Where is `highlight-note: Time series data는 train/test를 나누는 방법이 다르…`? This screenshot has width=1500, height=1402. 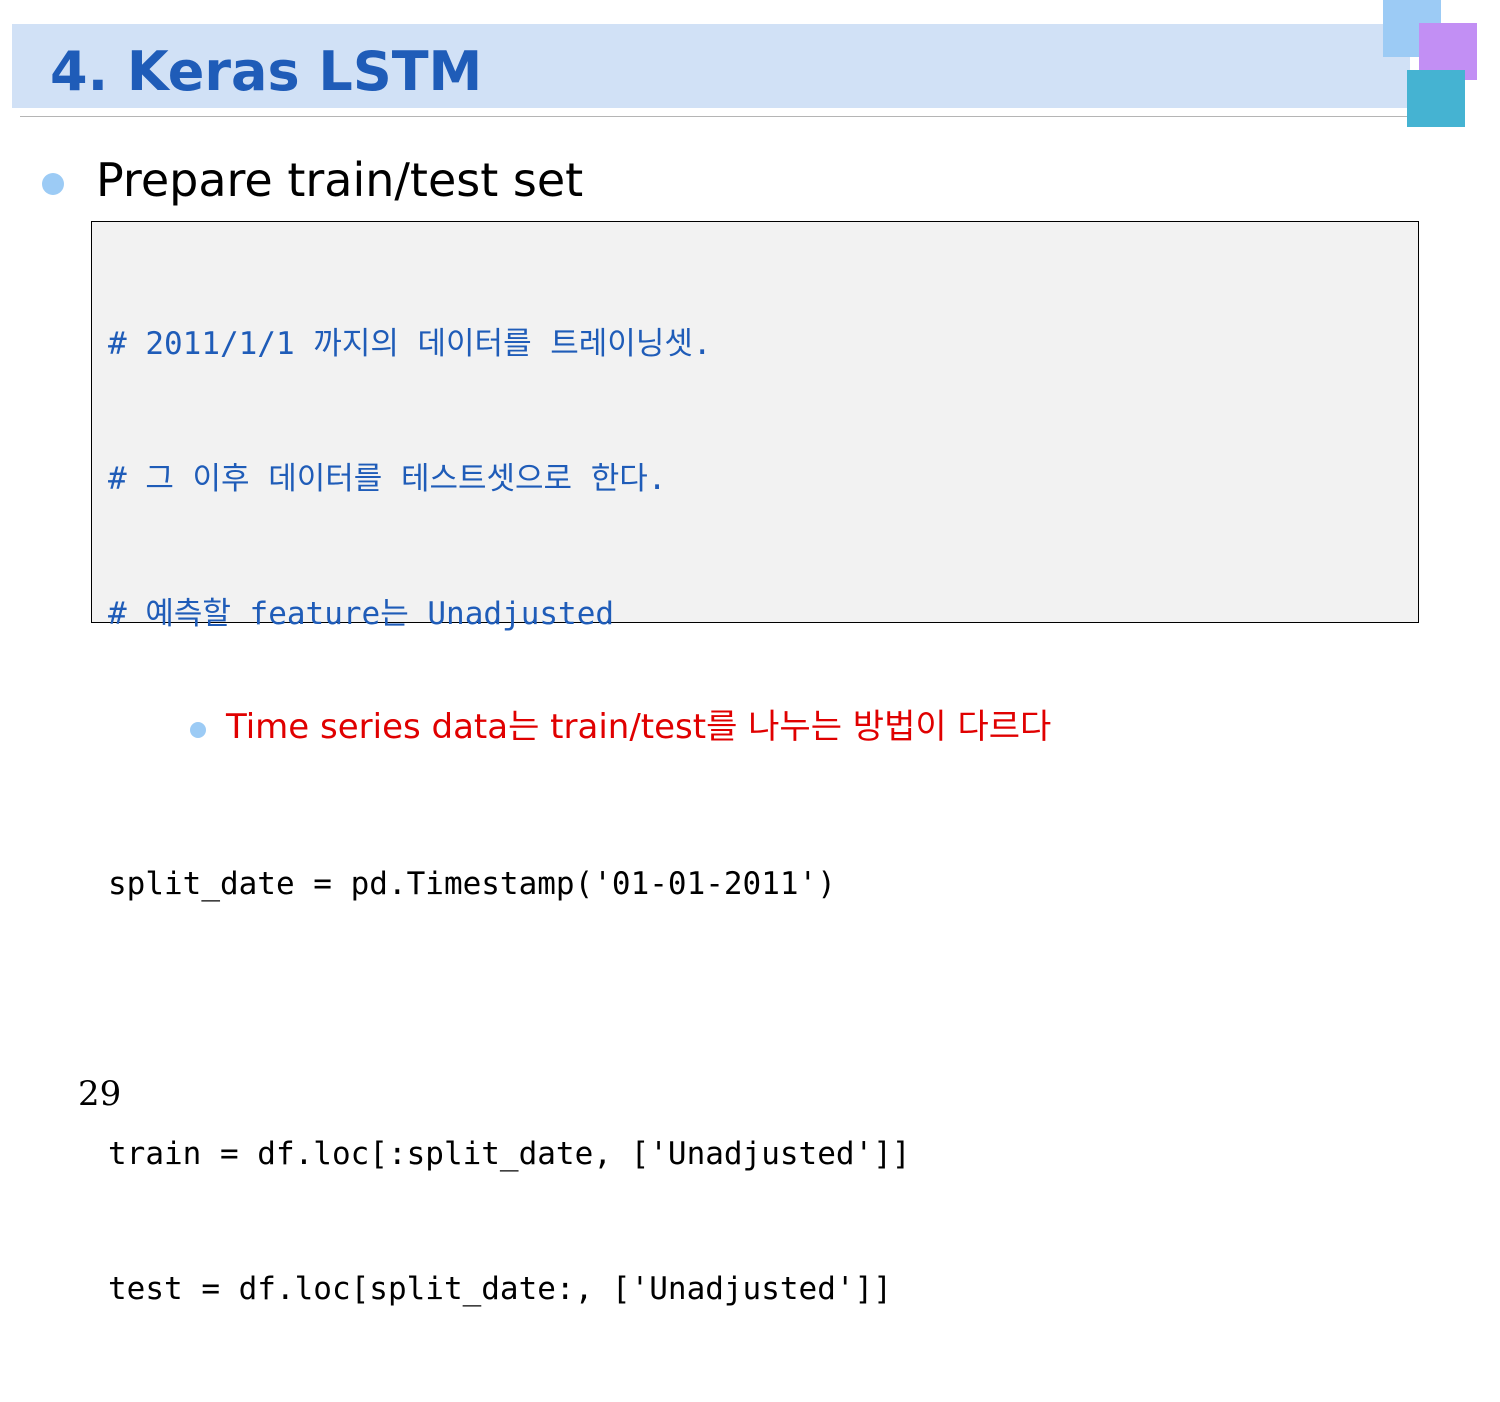 highlight-note: Time series data는 train/test를 나누는 방법이 다르… is located at coordinates (639, 727).